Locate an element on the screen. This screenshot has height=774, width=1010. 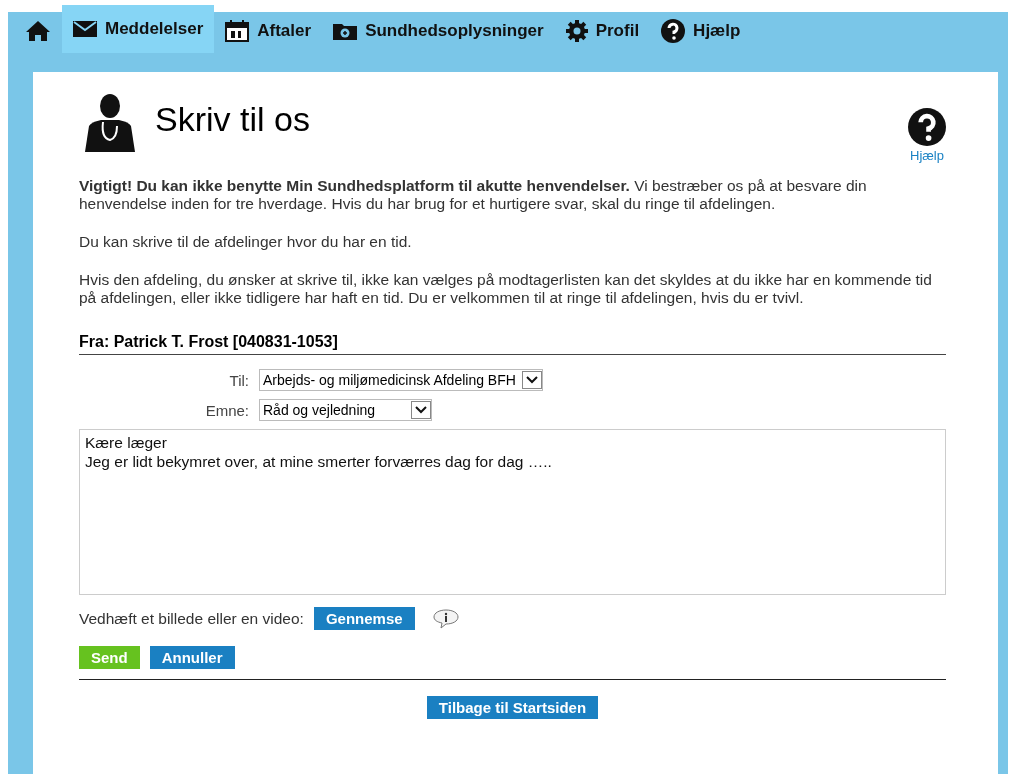
browse-button: Gennemse is located at coordinates (364, 618).